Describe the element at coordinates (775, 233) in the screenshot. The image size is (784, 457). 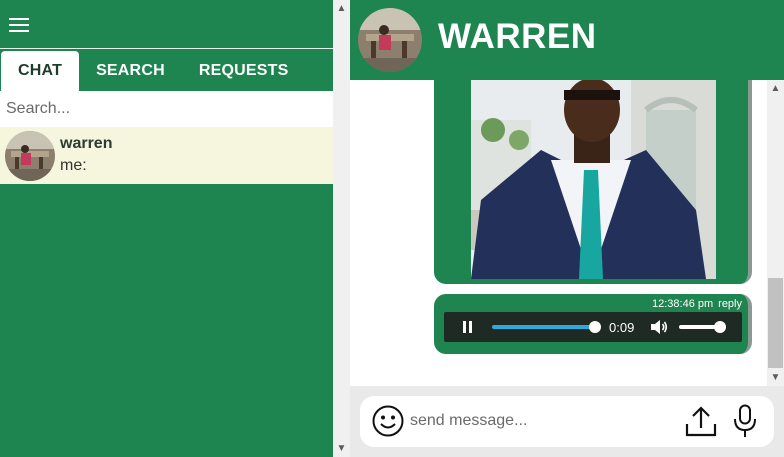
I see `messages-scrollbar: ▲ ▼` at that location.